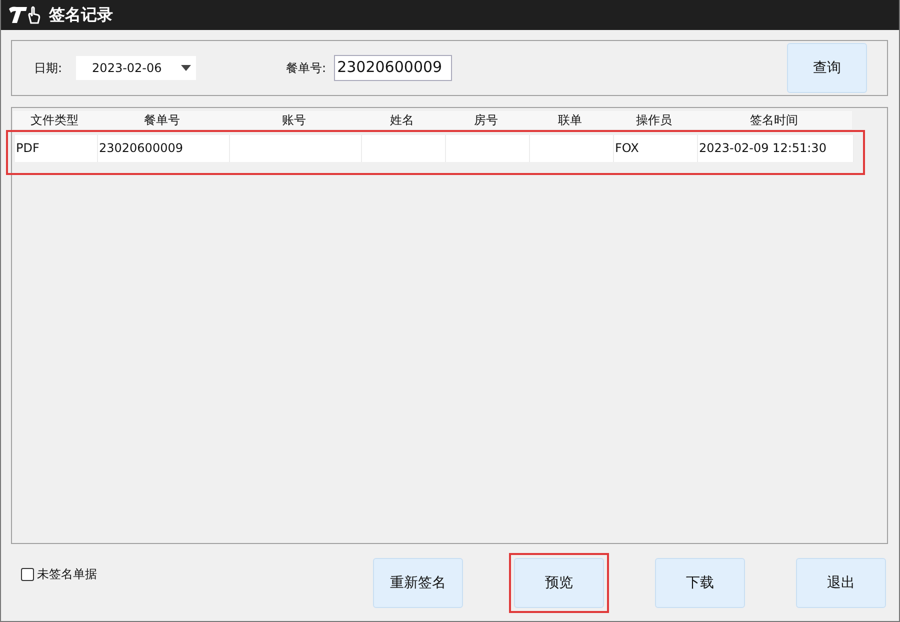  What do you see at coordinates (25, 15) in the screenshot?
I see `logo-icon` at bounding box center [25, 15].